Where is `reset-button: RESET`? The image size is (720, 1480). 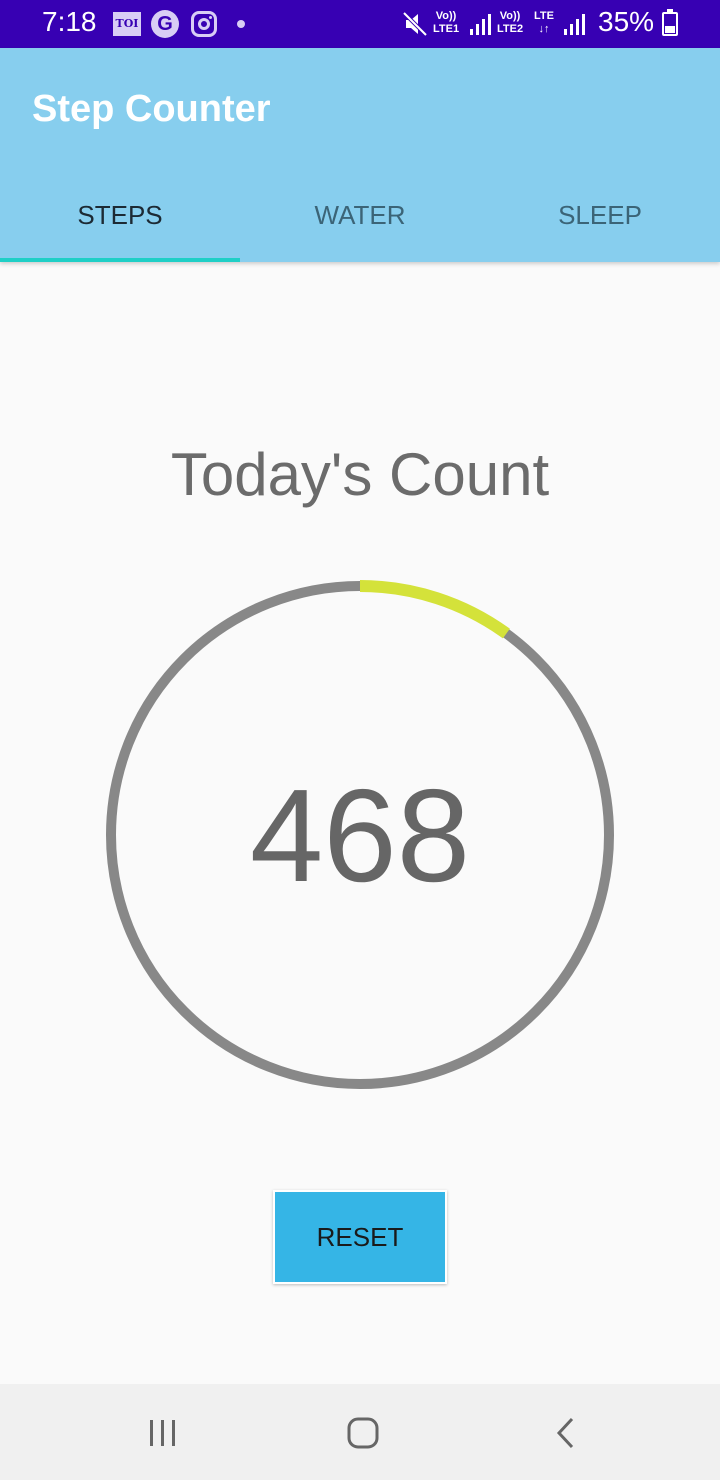
reset-button: RESET is located at coordinates (360, 1237).